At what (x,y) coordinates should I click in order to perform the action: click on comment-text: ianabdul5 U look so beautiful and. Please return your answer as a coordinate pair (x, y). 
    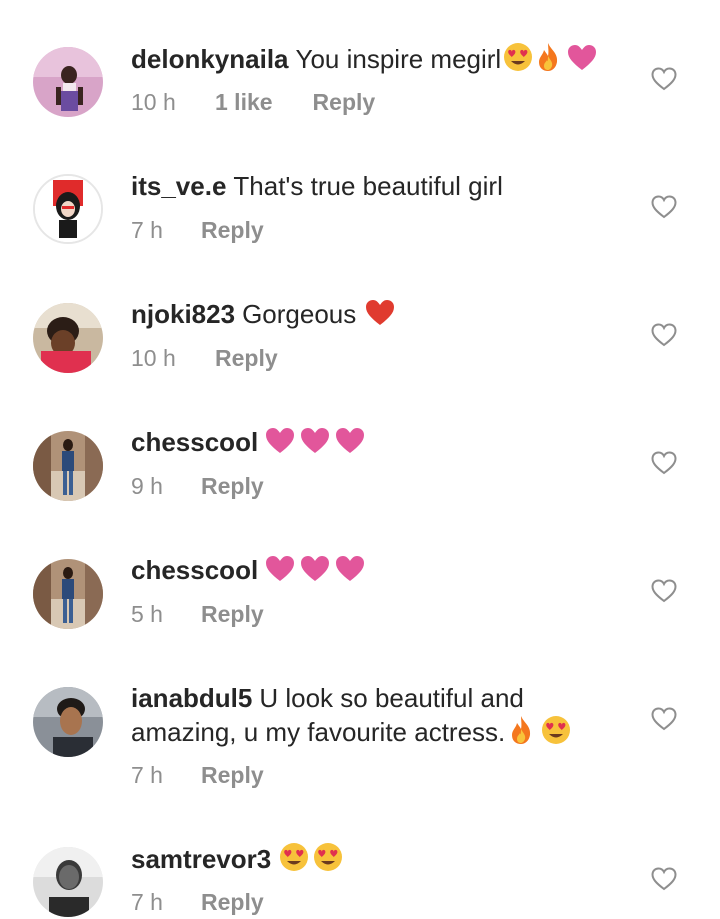
    Looking at the image, I should click on (381, 698).